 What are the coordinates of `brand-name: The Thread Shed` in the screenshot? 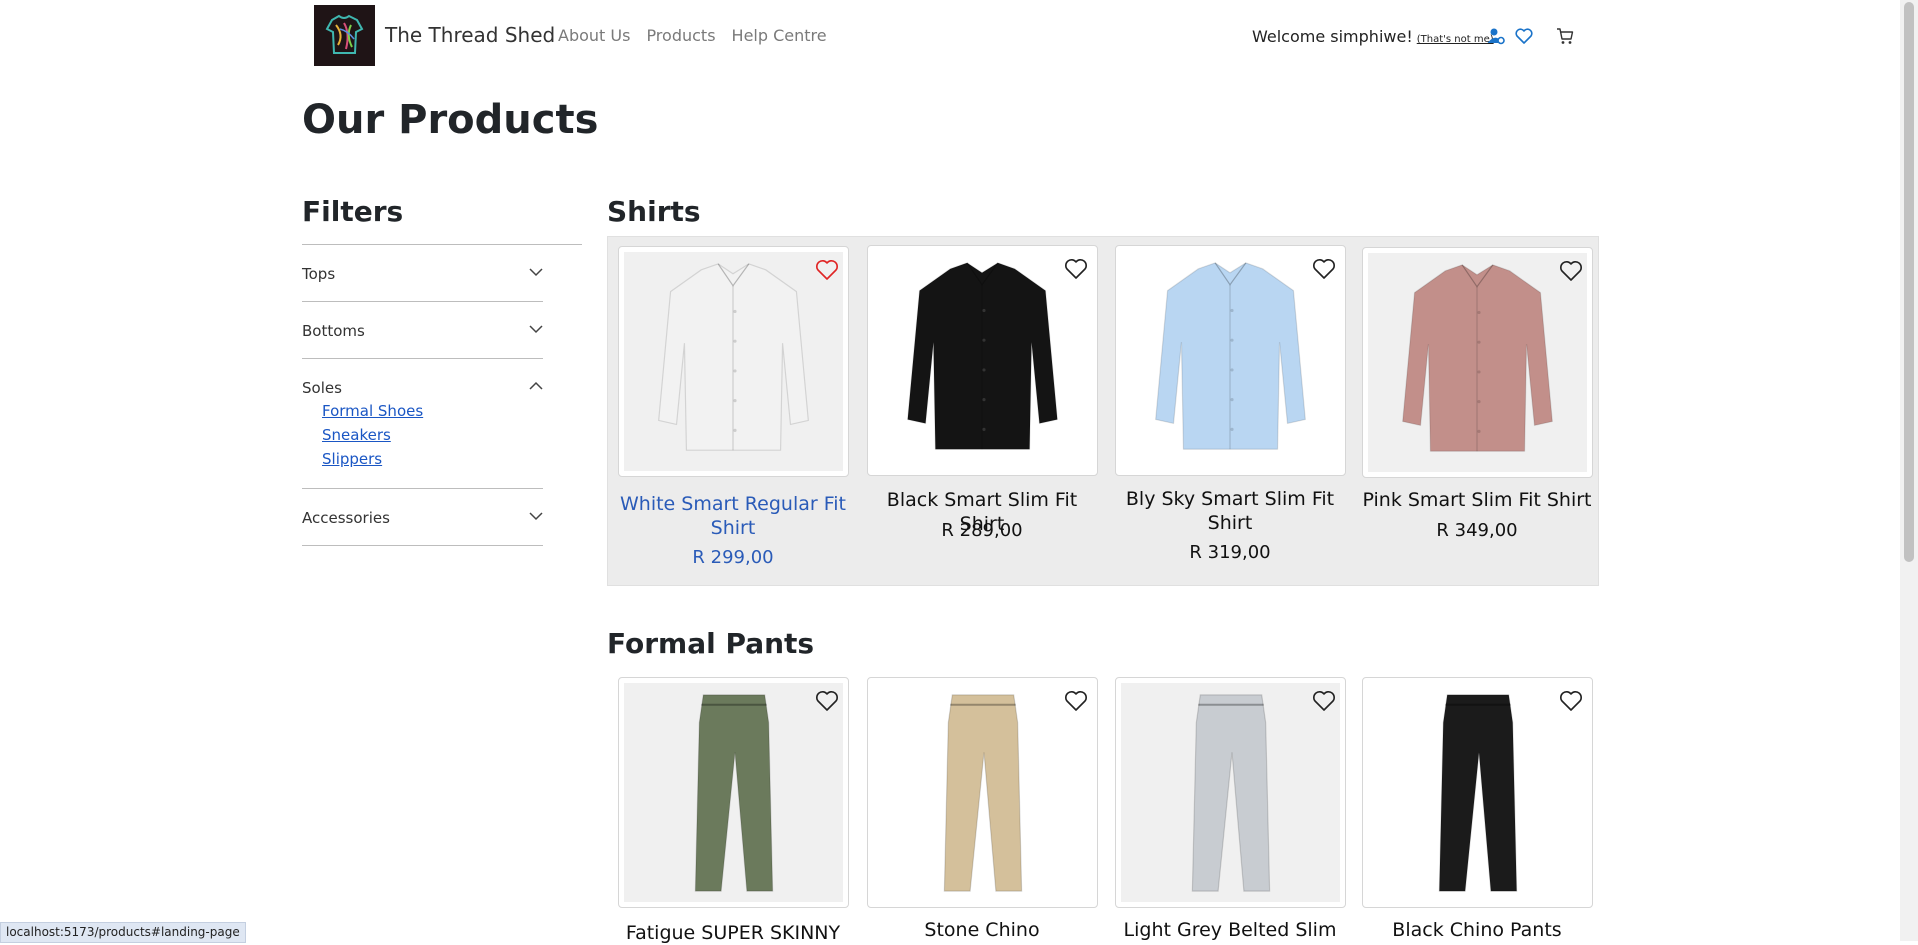 It's located at (470, 35).